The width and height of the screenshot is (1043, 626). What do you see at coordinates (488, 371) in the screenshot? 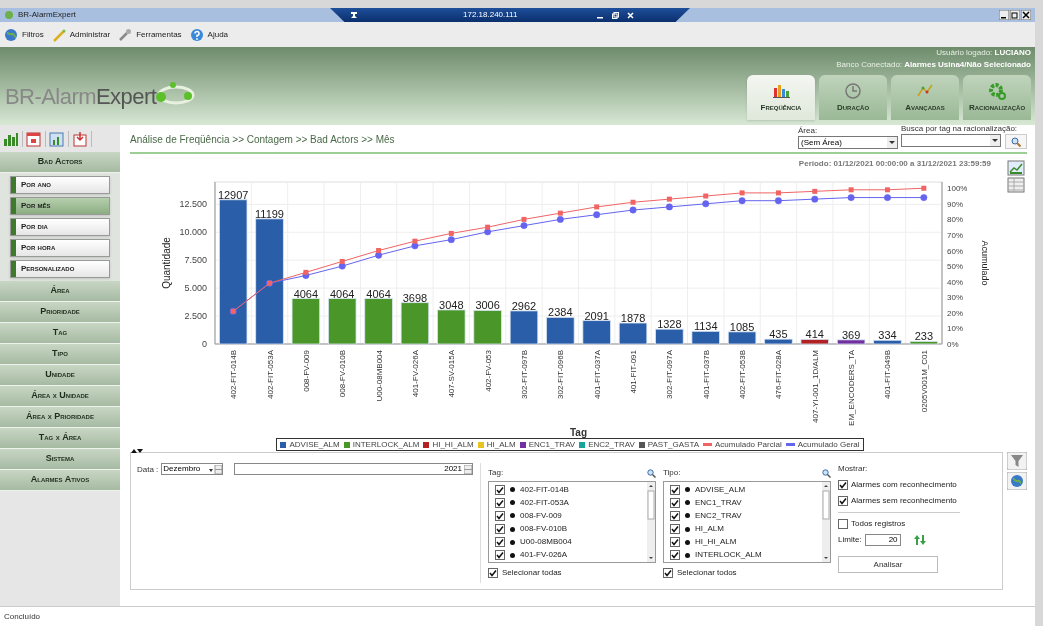
I see `category-label: 402-FV-053` at bounding box center [488, 371].